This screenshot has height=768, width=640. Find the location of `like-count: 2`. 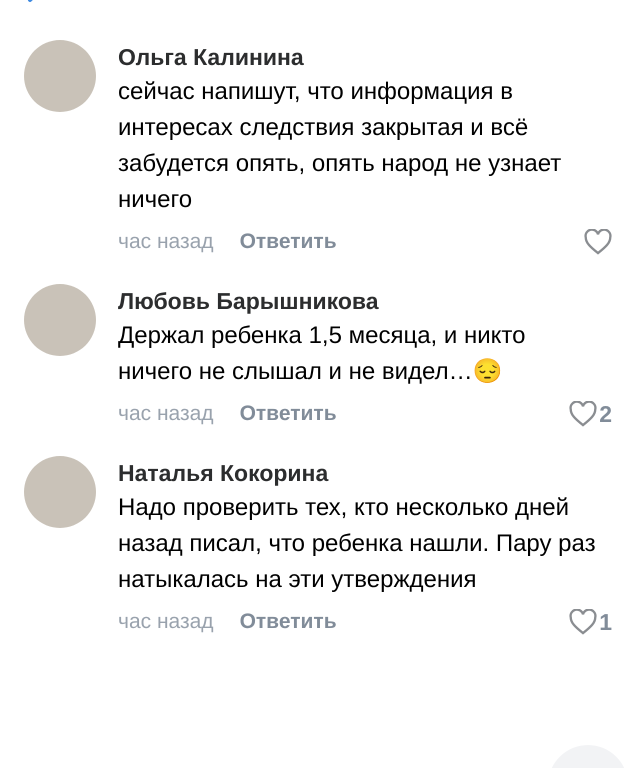

like-count: 2 is located at coordinates (605, 414).